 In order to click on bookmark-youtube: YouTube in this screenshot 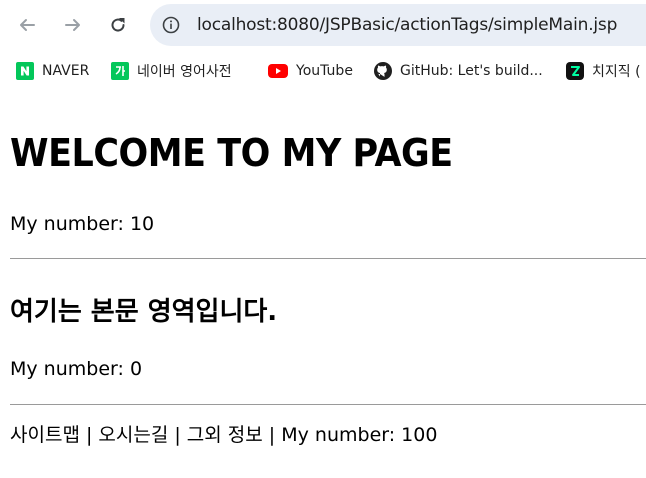, I will do `click(310, 71)`.